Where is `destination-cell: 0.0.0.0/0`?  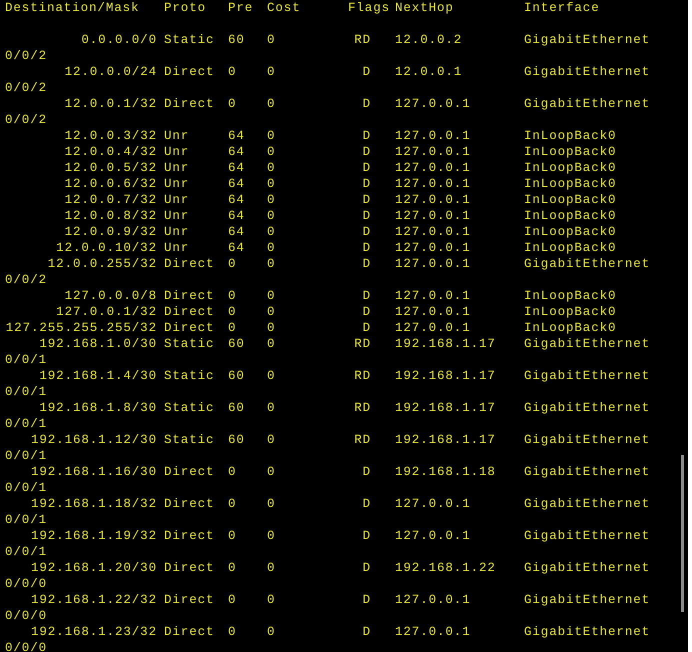 destination-cell: 0.0.0.0/0 is located at coordinates (119, 40).